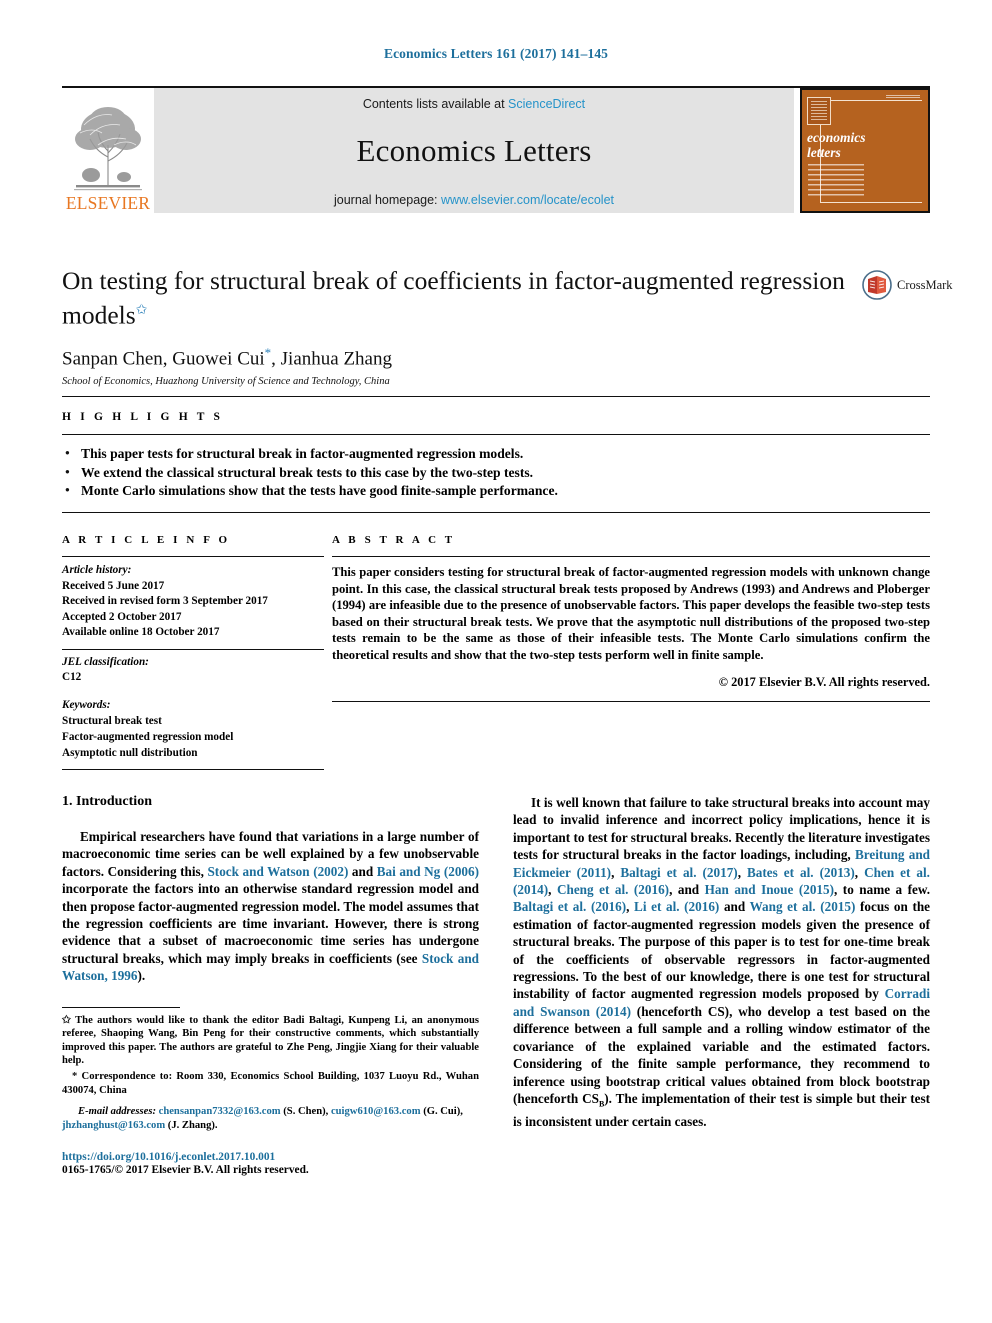 The height and width of the screenshot is (1323, 992). What do you see at coordinates (376, 1111) in the screenshot?
I see `email-link-cui: cuigw610@163.com` at bounding box center [376, 1111].